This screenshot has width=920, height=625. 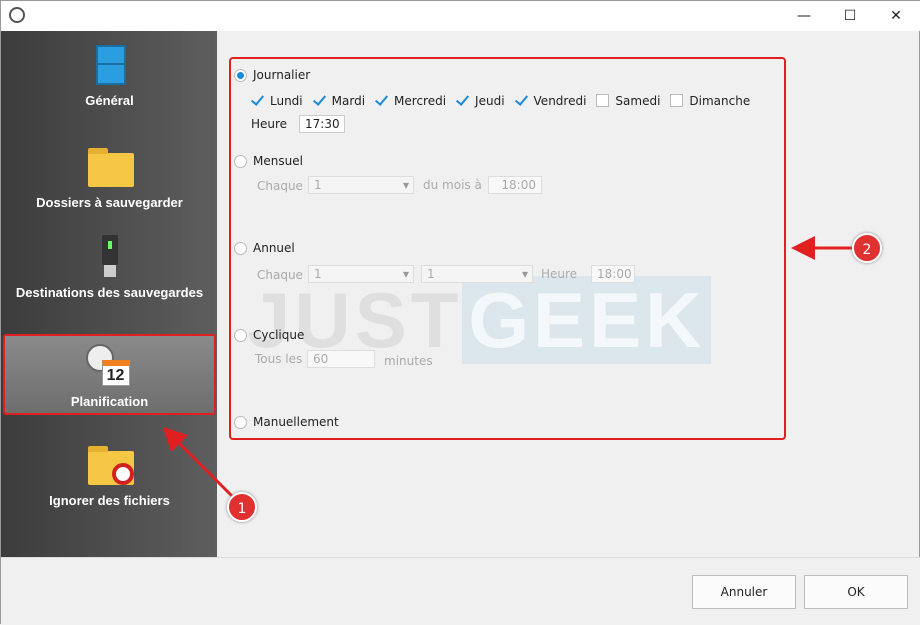 I want to click on callout-2: 2, so click(x=867, y=248).